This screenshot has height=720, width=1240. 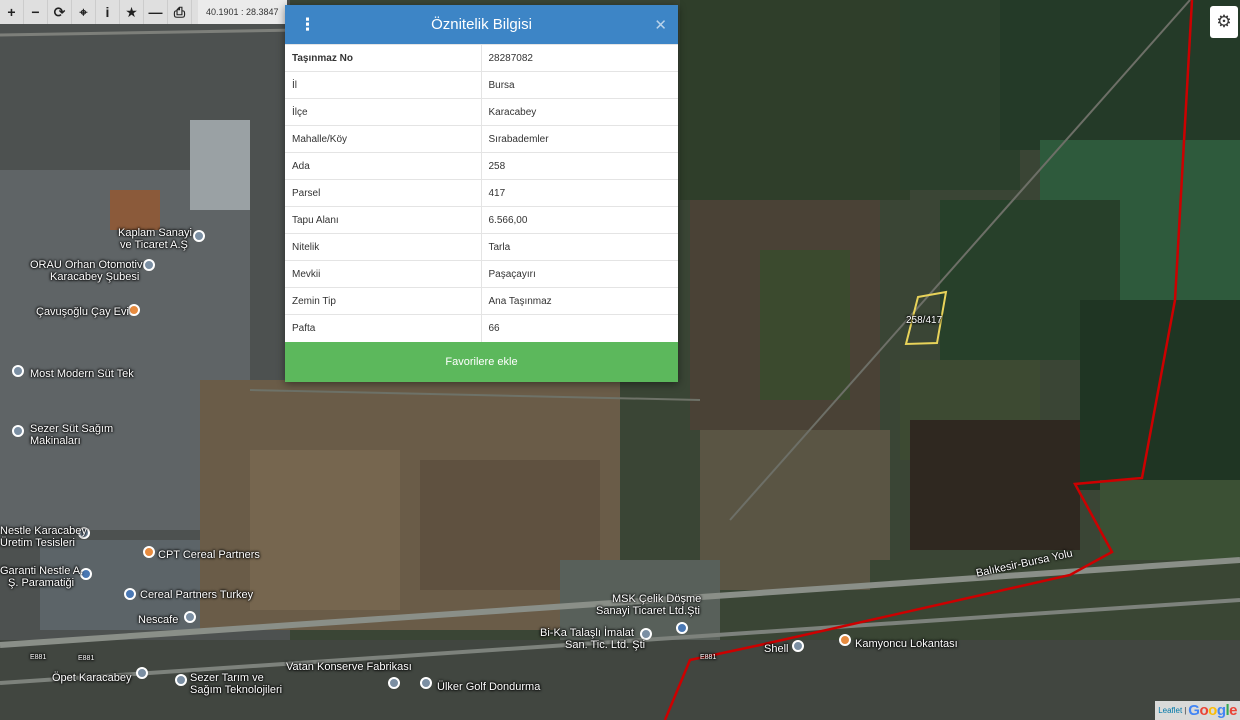 What do you see at coordinates (1194, 710) in the screenshot?
I see `google-logo-letter: G` at bounding box center [1194, 710].